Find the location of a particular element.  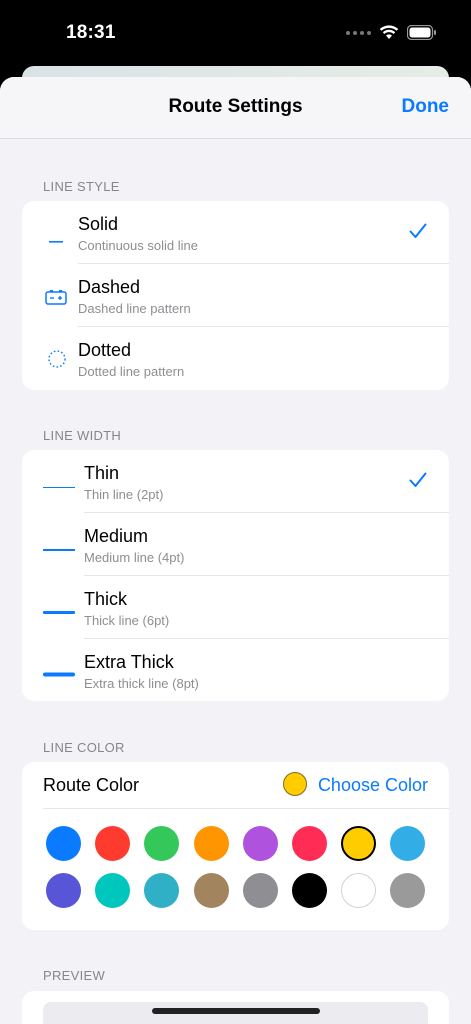

row-title: Dashed is located at coordinates (109, 287).